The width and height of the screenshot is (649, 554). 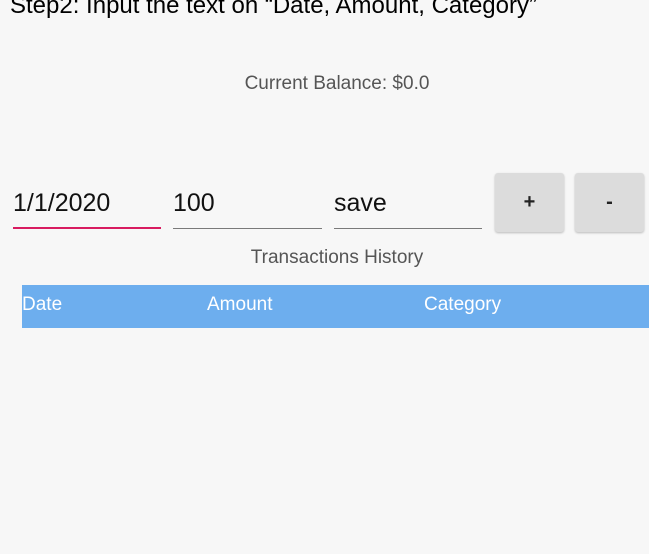 I want to click on add-expense-button: -, so click(x=609, y=202).